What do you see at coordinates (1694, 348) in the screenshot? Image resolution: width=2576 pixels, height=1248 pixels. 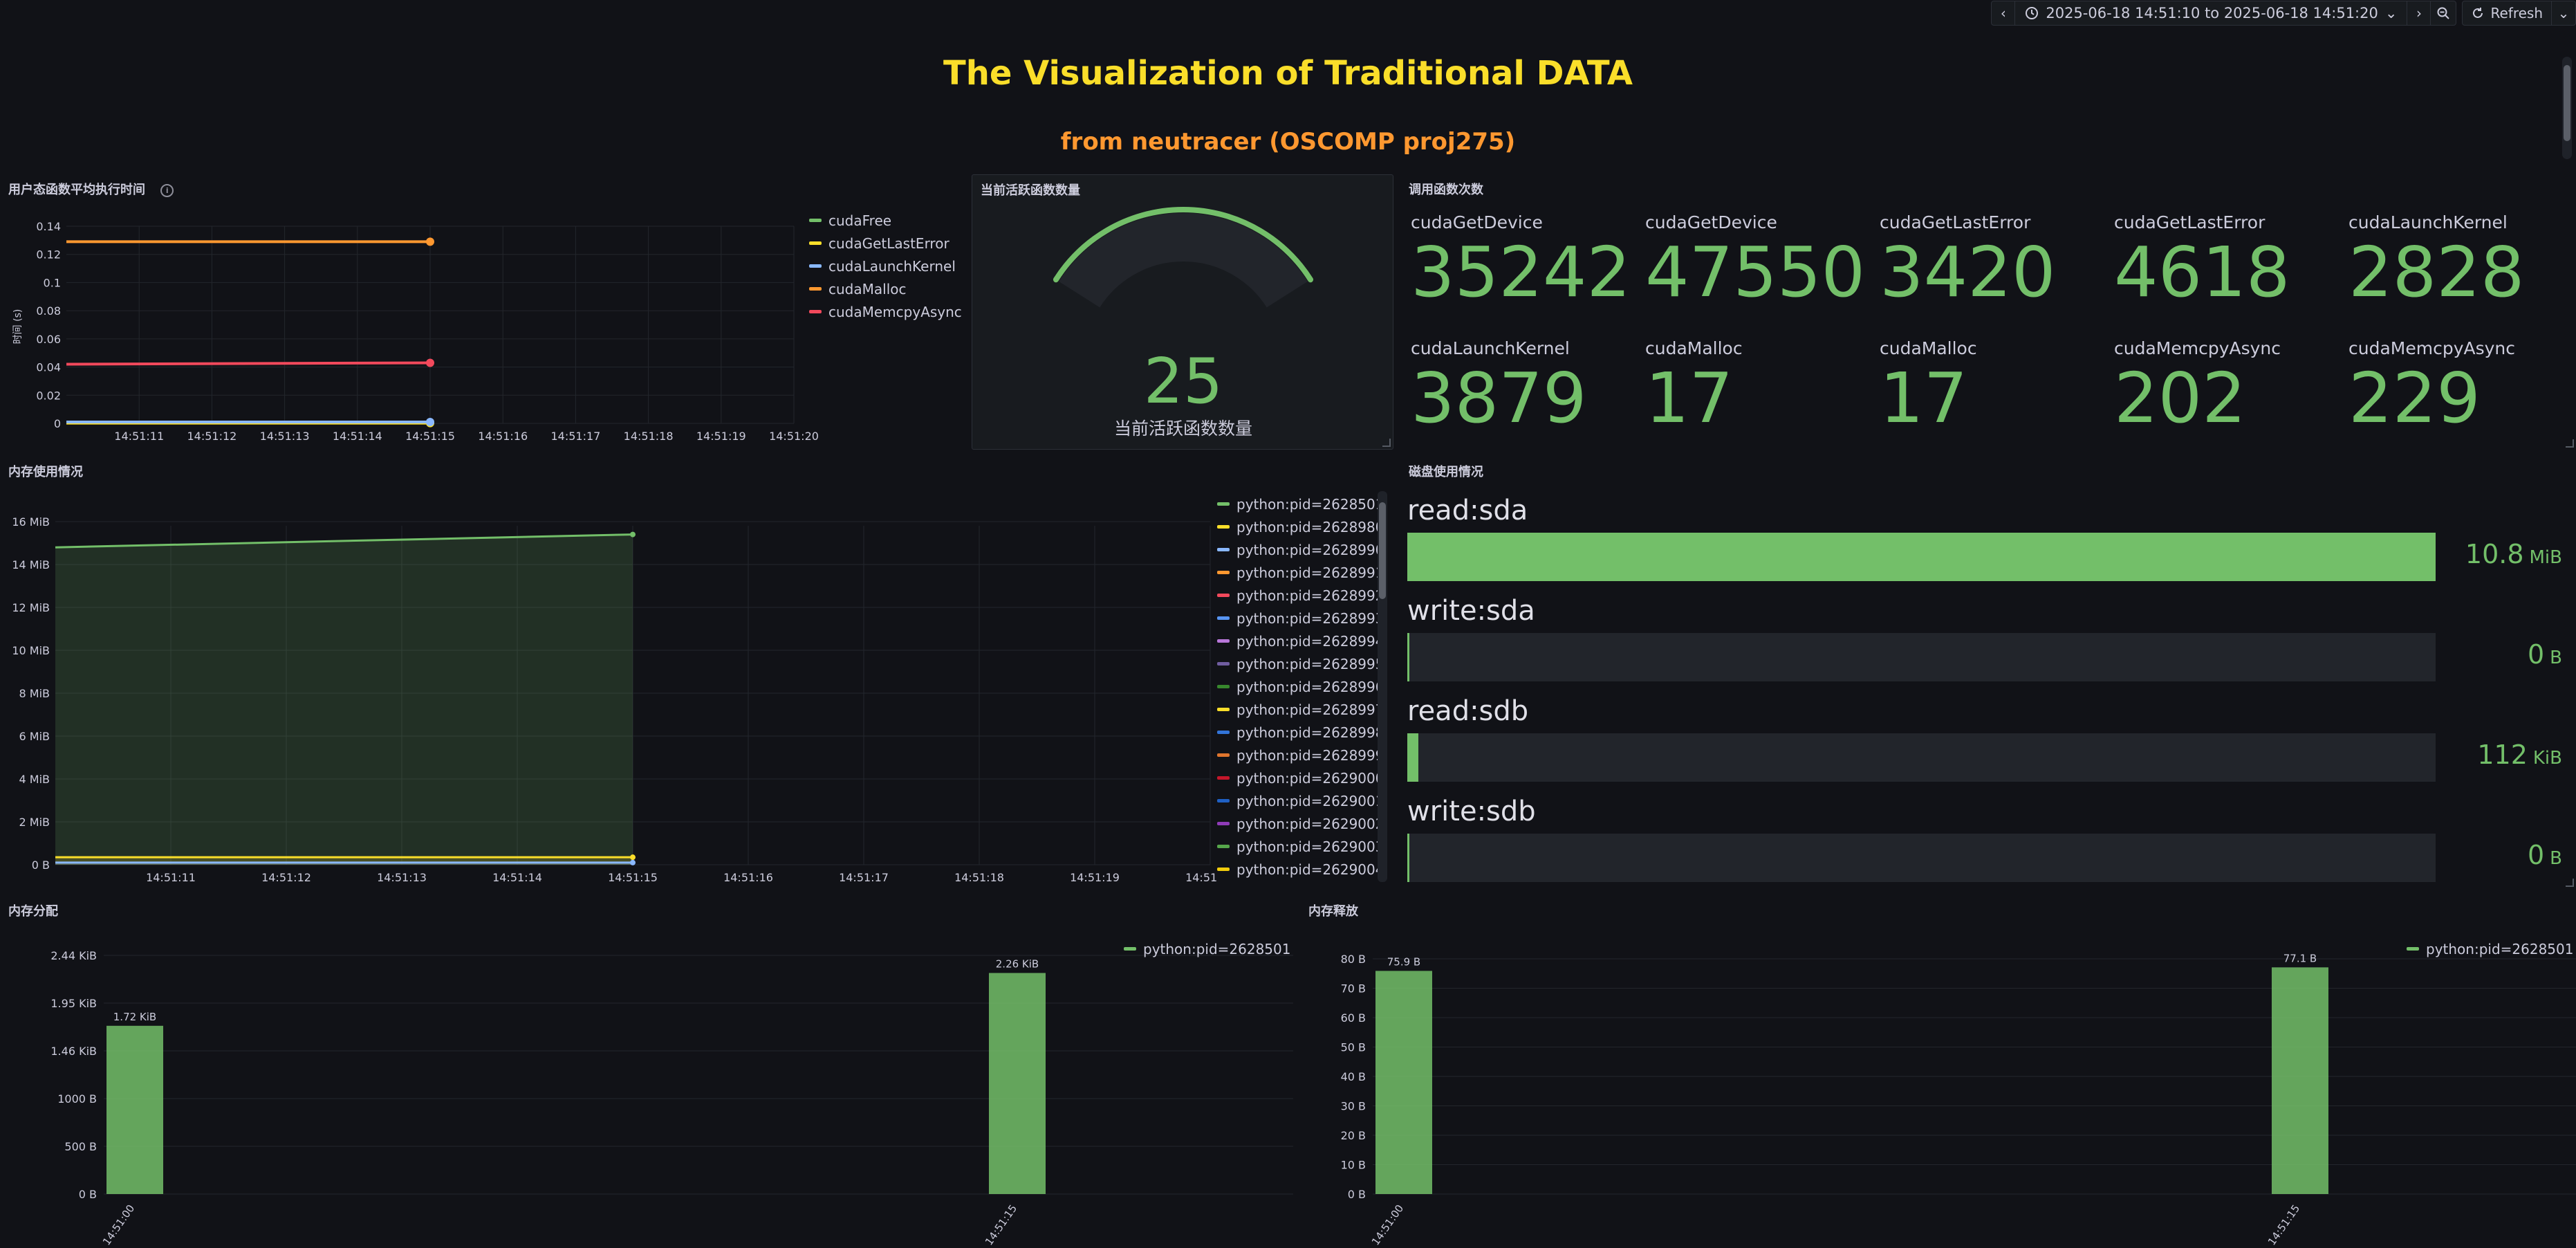 I see `stat-label: cudaMalloc` at bounding box center [1694, 348].